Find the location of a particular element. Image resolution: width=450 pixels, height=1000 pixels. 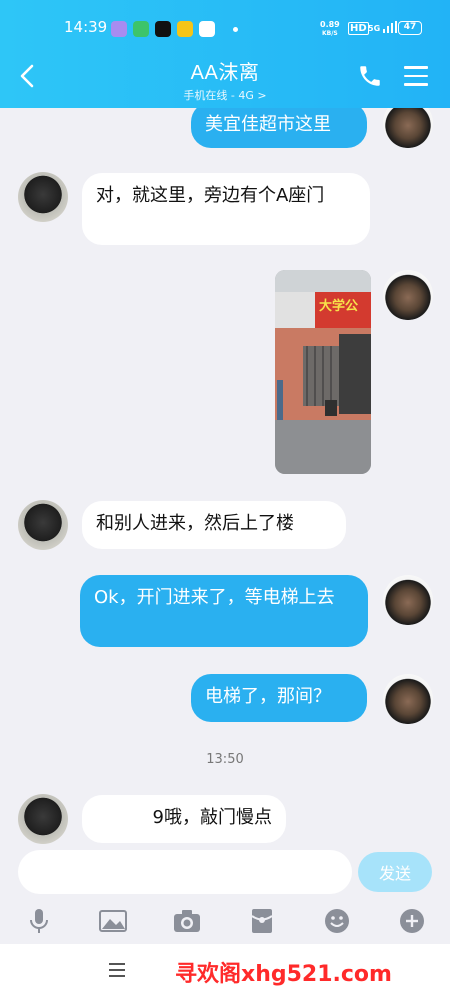

emoji-icon is located at coordinates (337, 921).